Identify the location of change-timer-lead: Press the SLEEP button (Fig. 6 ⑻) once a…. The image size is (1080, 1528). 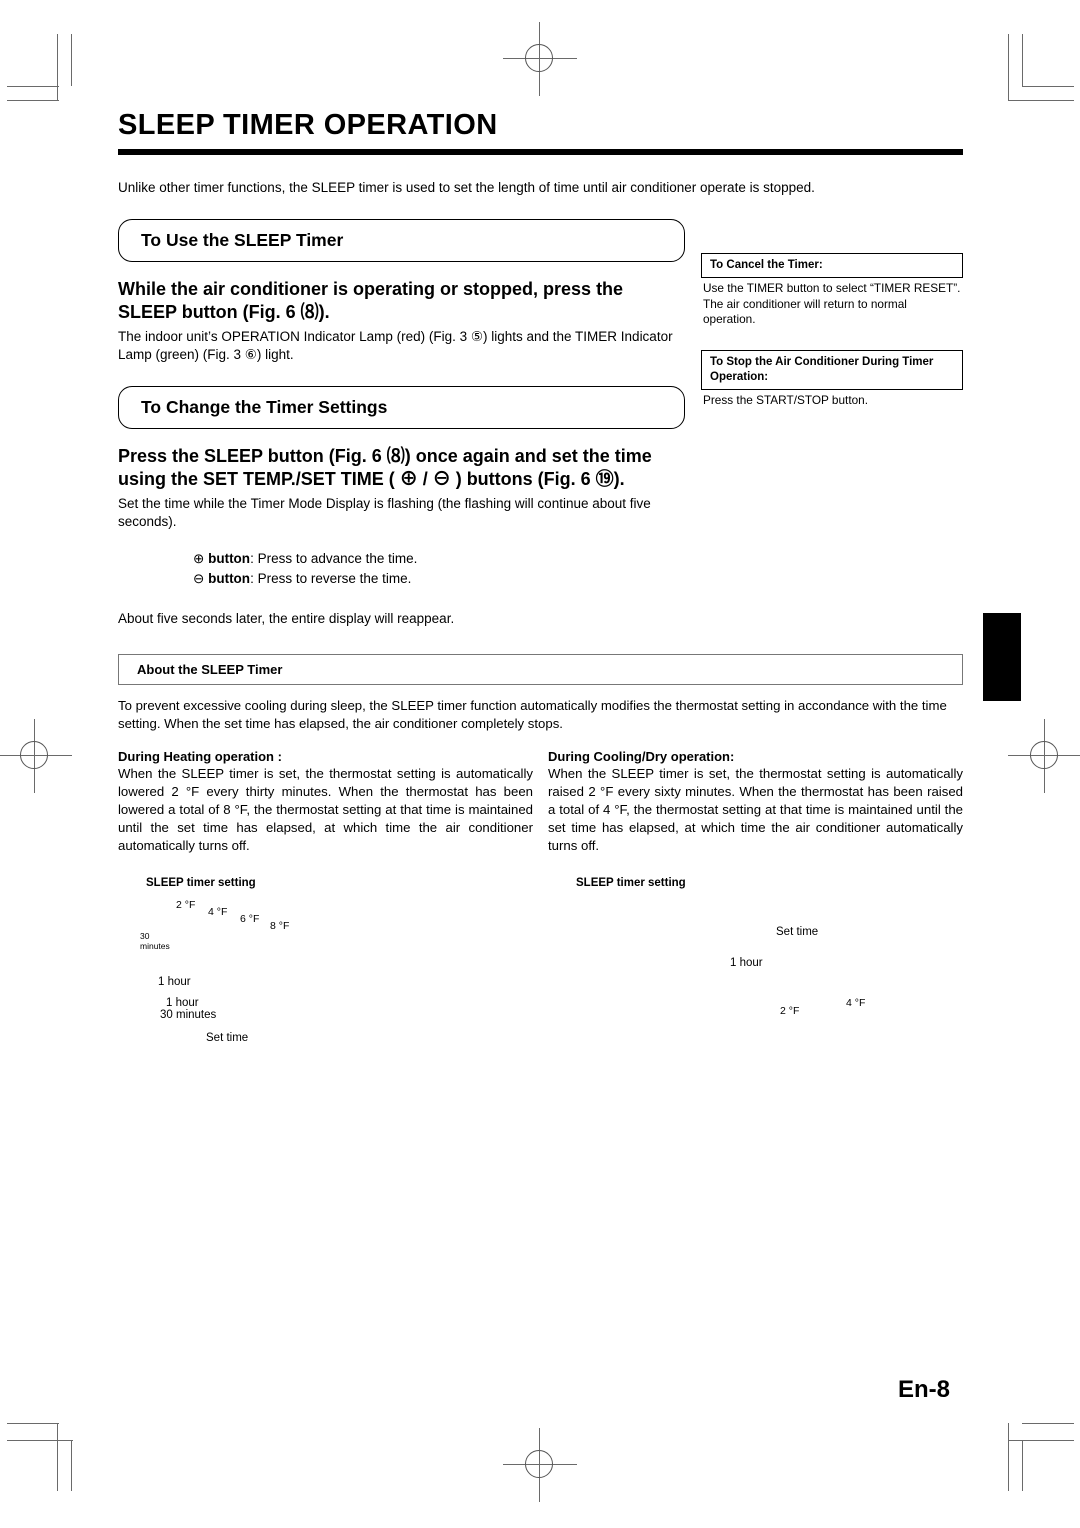
(385, 468).